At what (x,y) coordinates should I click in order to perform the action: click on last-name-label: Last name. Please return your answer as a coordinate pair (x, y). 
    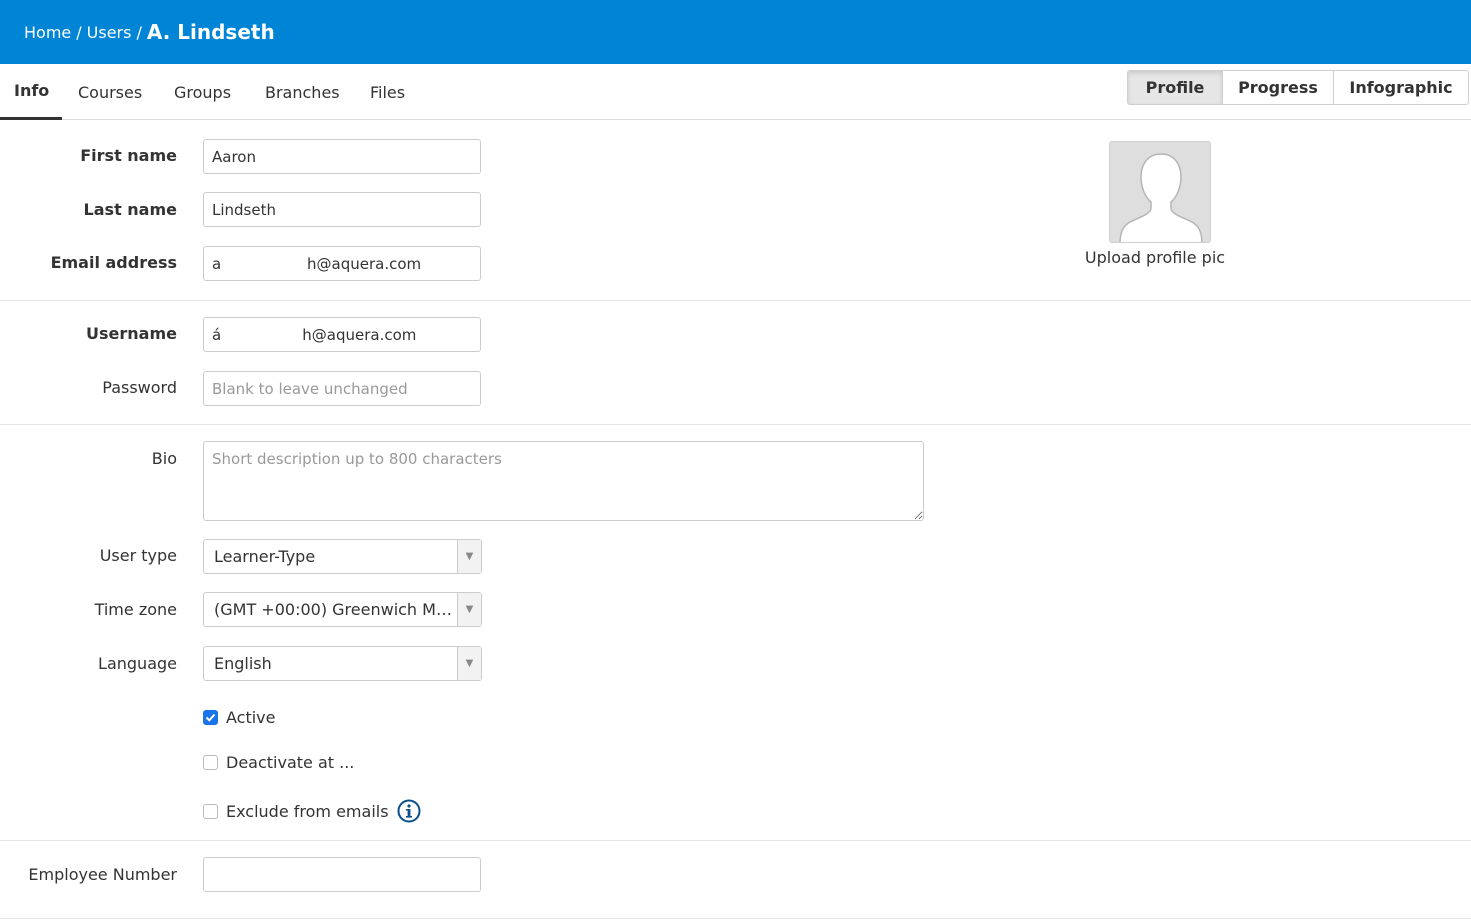
    Looking at the image, I should click on (130, 209).